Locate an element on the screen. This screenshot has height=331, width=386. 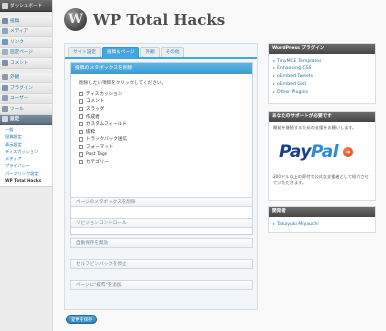
submenu-item: WP Total Hacks is located at coordinates (26, 180).